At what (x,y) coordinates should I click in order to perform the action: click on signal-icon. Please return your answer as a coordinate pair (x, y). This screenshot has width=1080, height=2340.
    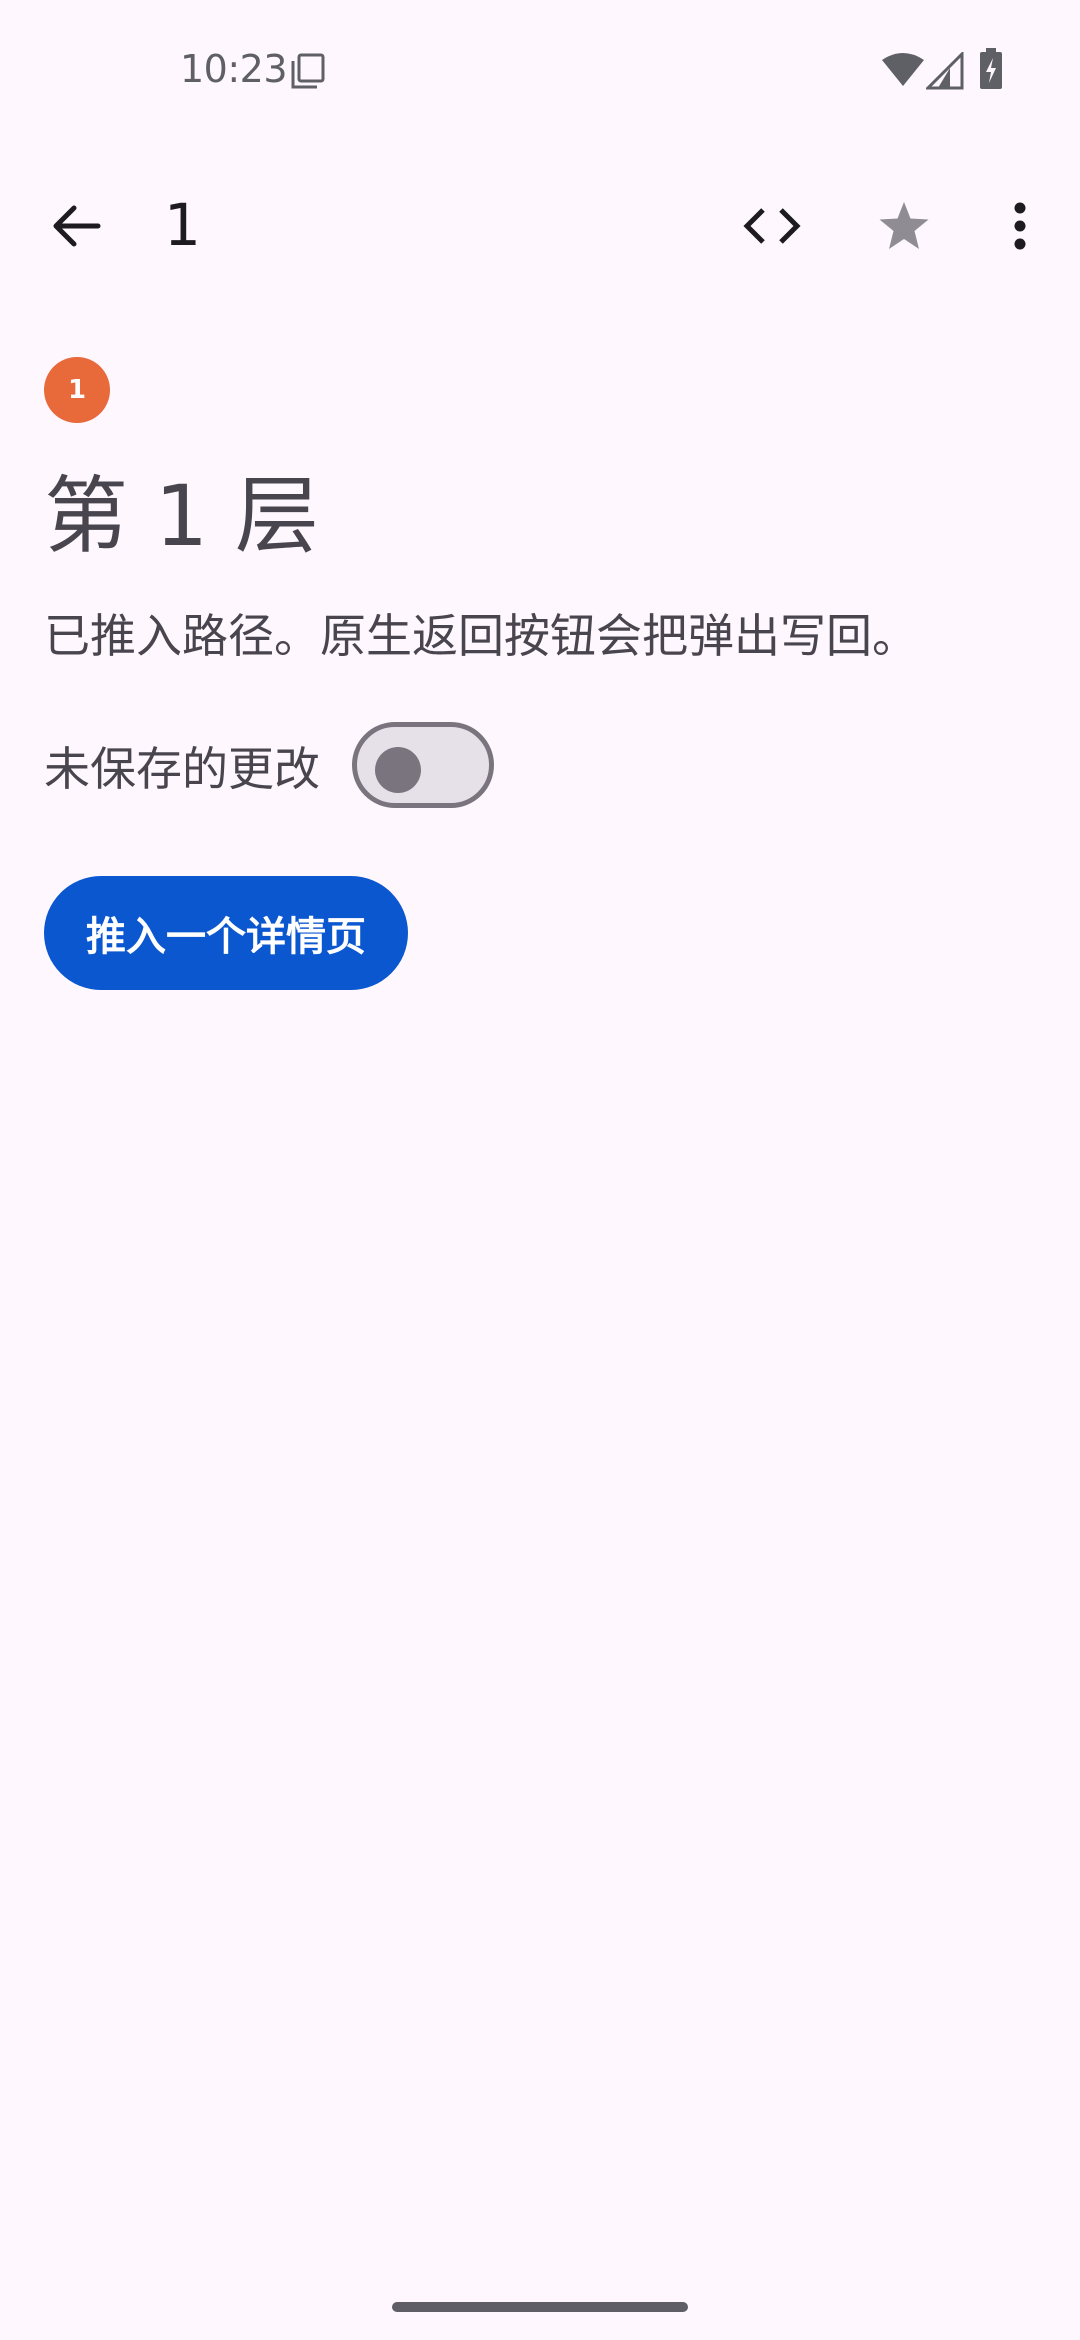
    Looking at the image, I should click on (945, 71).